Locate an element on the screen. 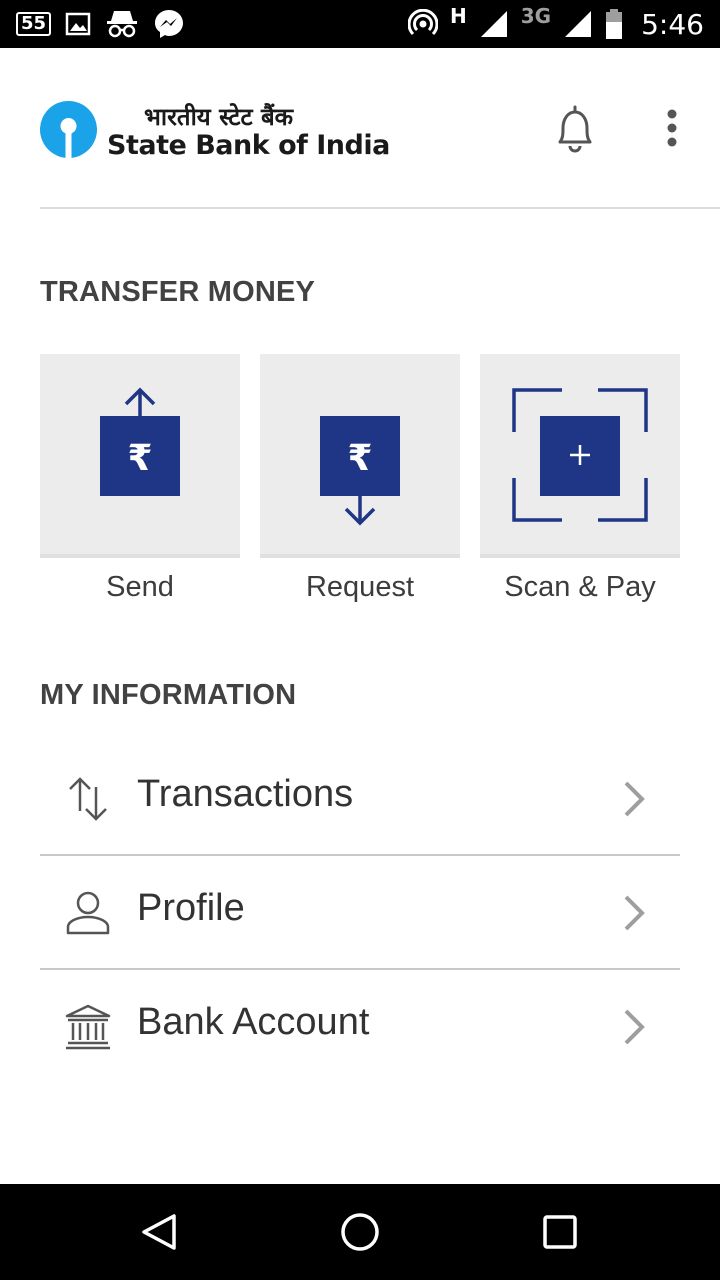 The height and width of the screenshot is (1280, 720). messenger-icon is located at coordinates (169, 24).